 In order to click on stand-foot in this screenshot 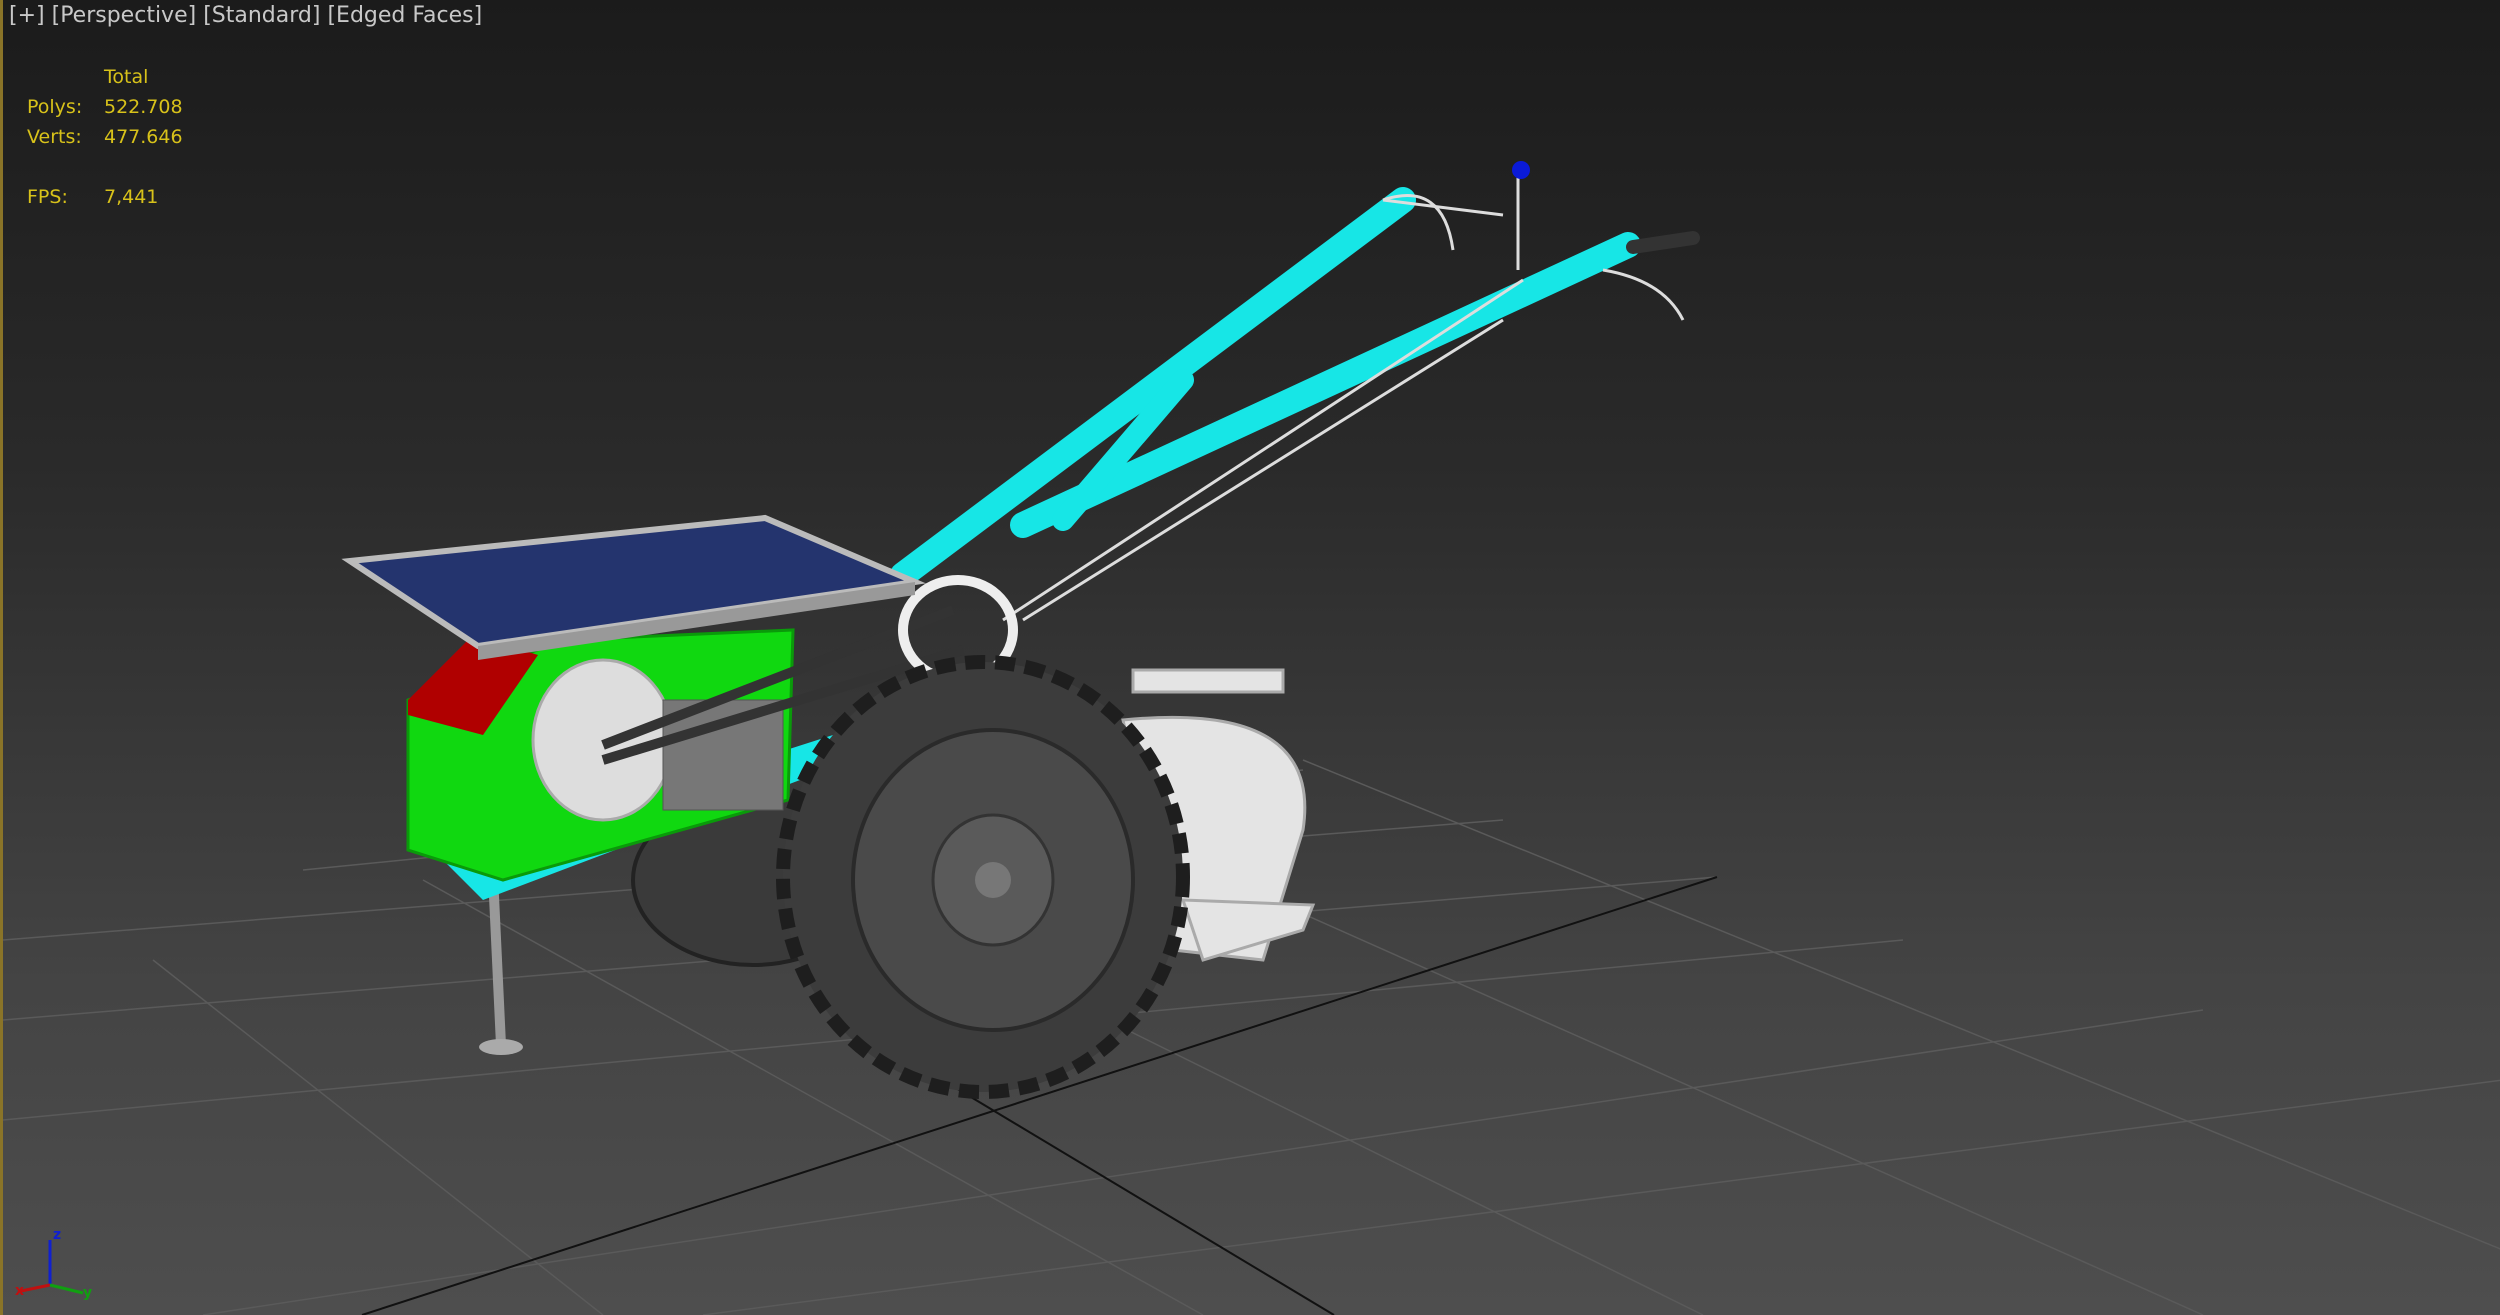, I will do `click(501, 1047)`.